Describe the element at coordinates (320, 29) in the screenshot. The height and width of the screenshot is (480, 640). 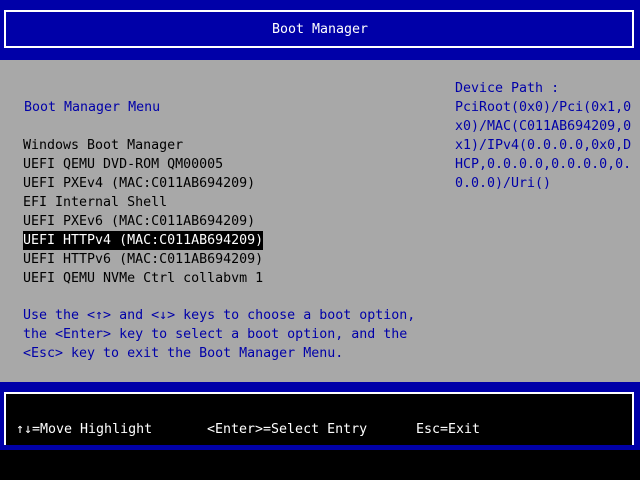
I see `page-title: Boot Manager` at that location.